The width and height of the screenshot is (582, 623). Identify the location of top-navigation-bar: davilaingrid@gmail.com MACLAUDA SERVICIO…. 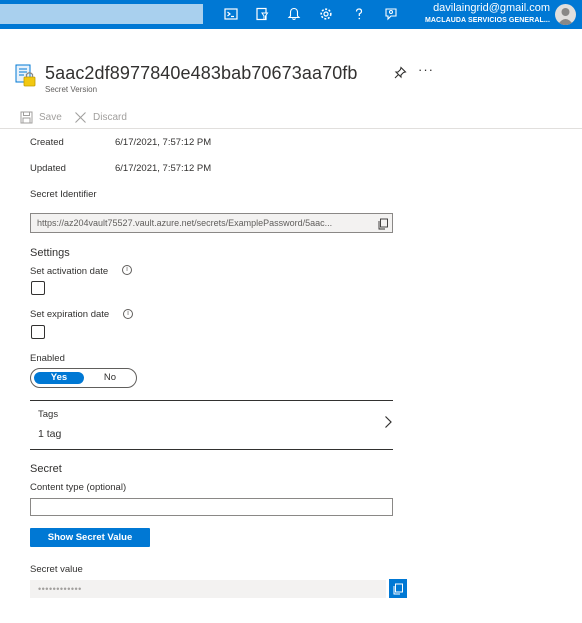
(291, 14).